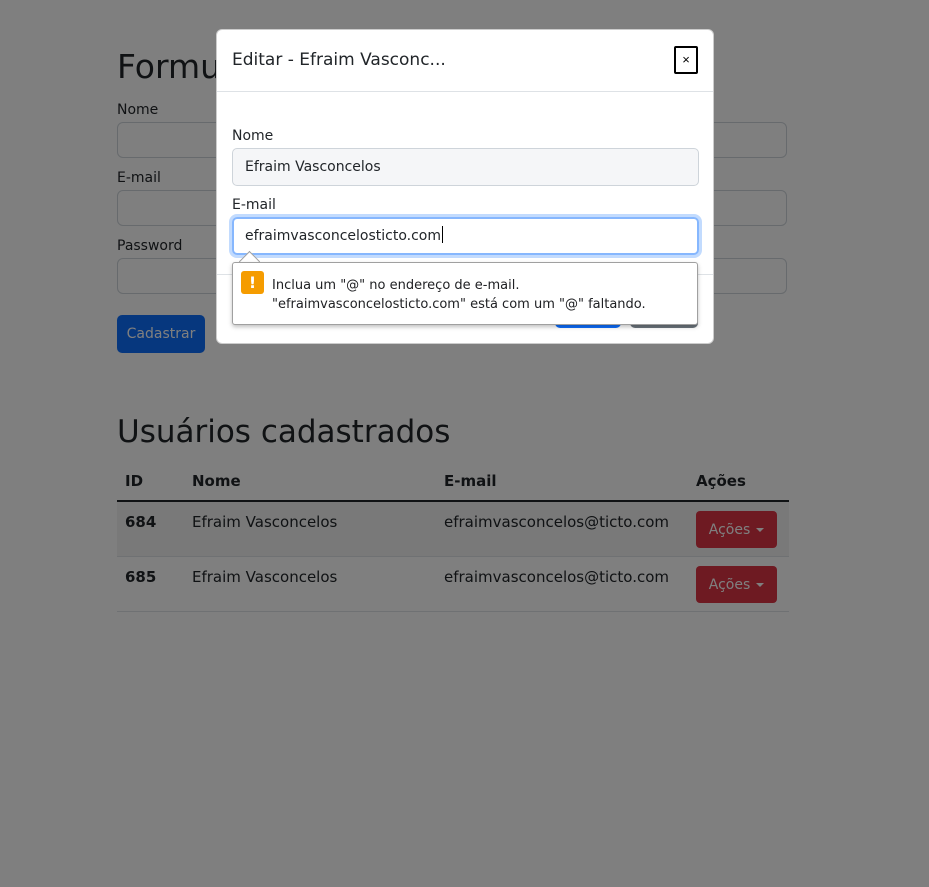 This screenshot has width=929, height=887. Describe the element at coordinates (465, 61) in the screenshot. I see `modal-header: Editar - Efraim Vasconc... ×` at that location.